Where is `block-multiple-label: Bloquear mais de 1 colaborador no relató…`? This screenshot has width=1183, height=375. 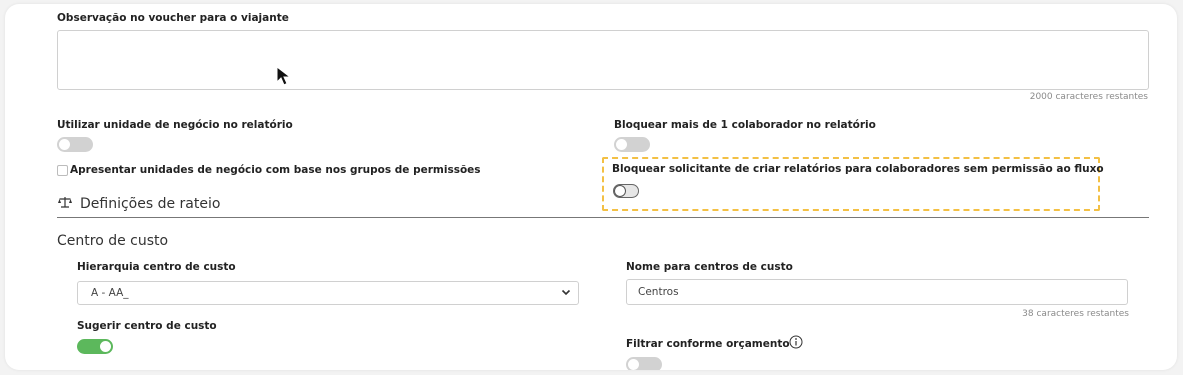 block-multiple-label: Bloquear mais de 1 colaborador no relató… is located at coordinates (745, 125).